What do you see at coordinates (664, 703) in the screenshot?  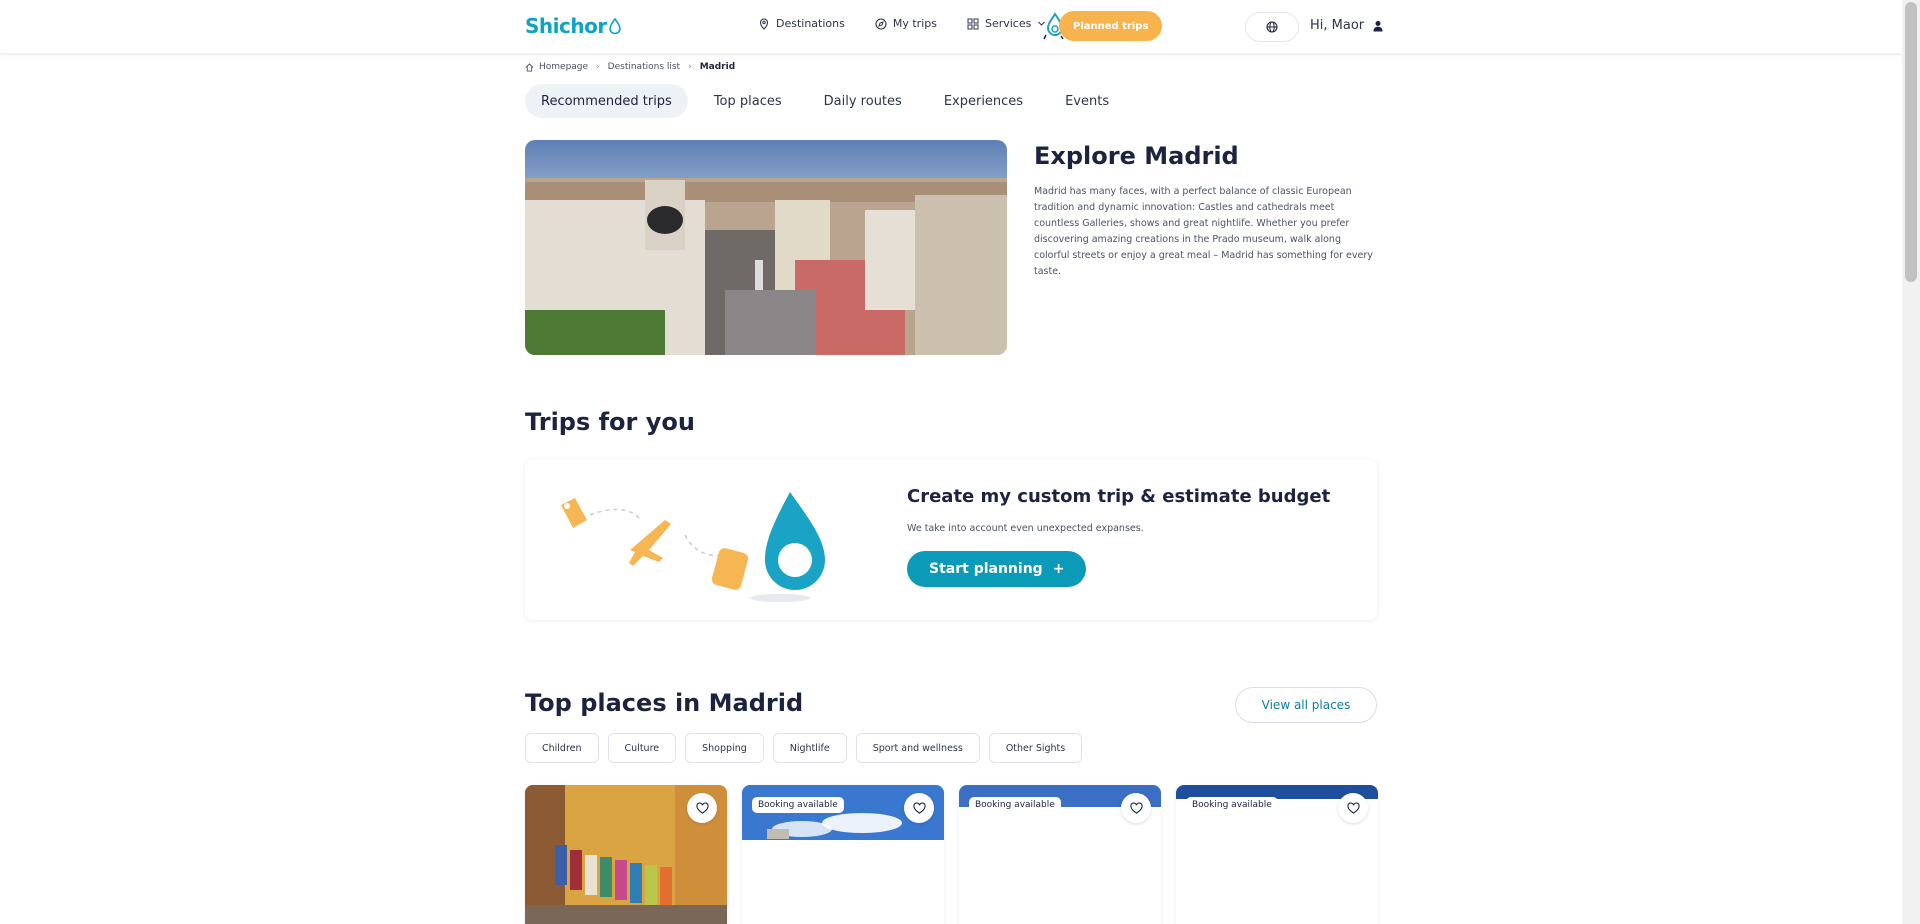 I see `top-places-title: Top places in Madrid` at bounding box center [664, 703].